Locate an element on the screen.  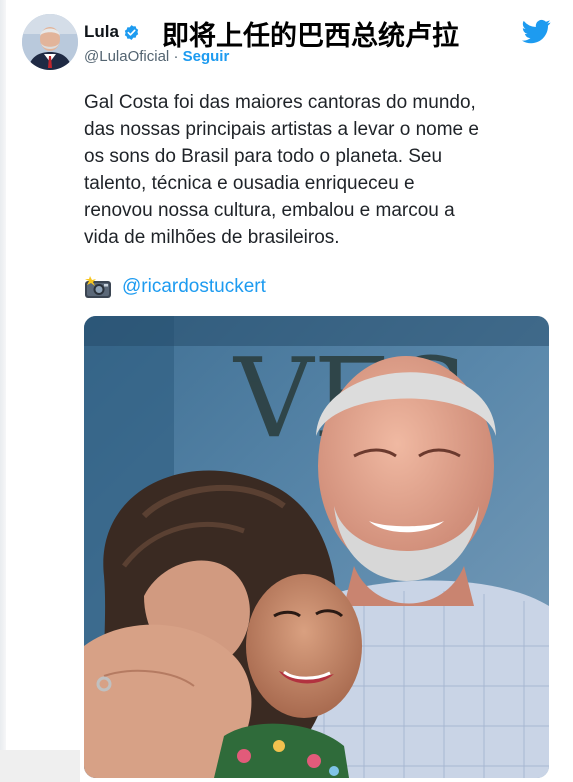
twitter-bird-icon is located at coordinates (536, 31).